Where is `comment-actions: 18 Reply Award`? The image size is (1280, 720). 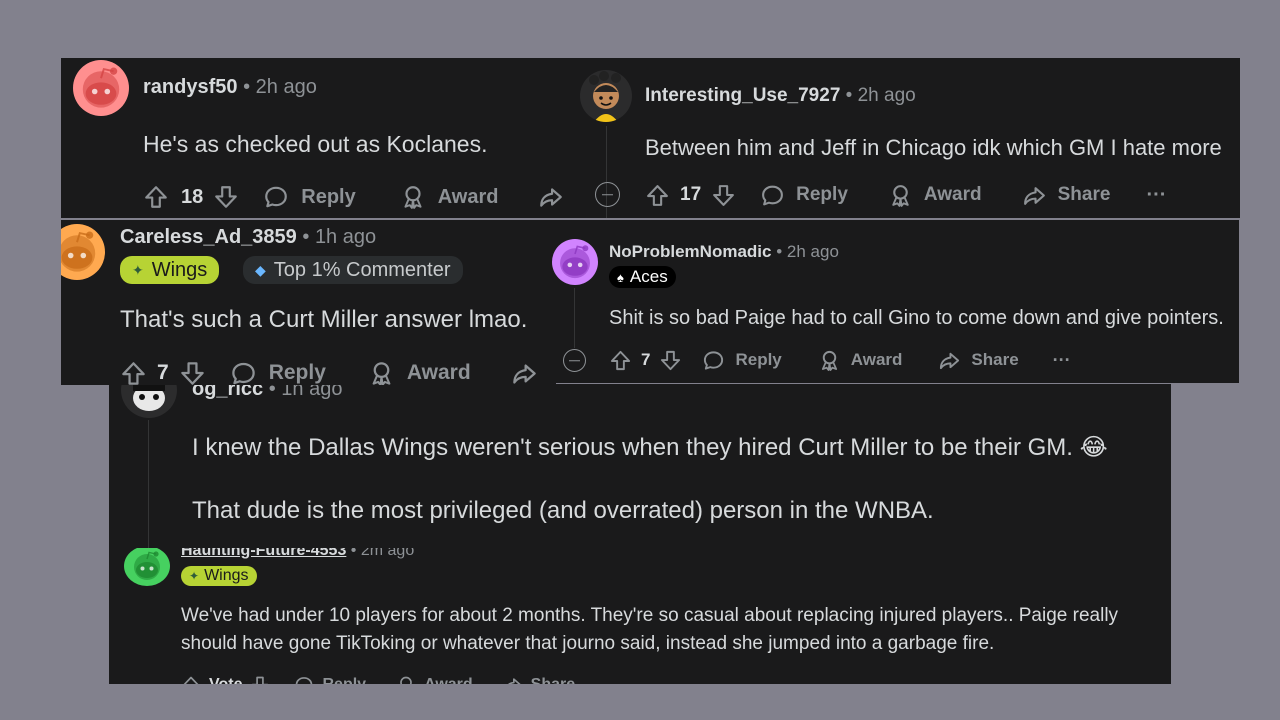 comment-actions: 18 Reply Award is located at coordinates (353, 197).